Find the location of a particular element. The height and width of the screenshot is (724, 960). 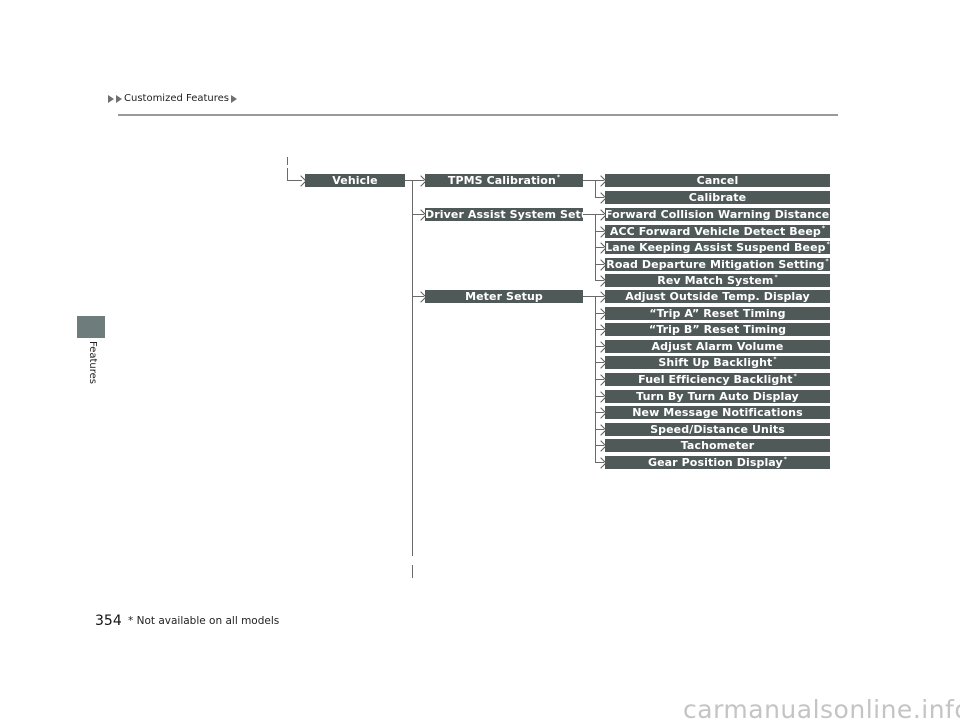

menu-box-tpms-calibration: TPMS Calibration* is located at coordinates (504, 180).